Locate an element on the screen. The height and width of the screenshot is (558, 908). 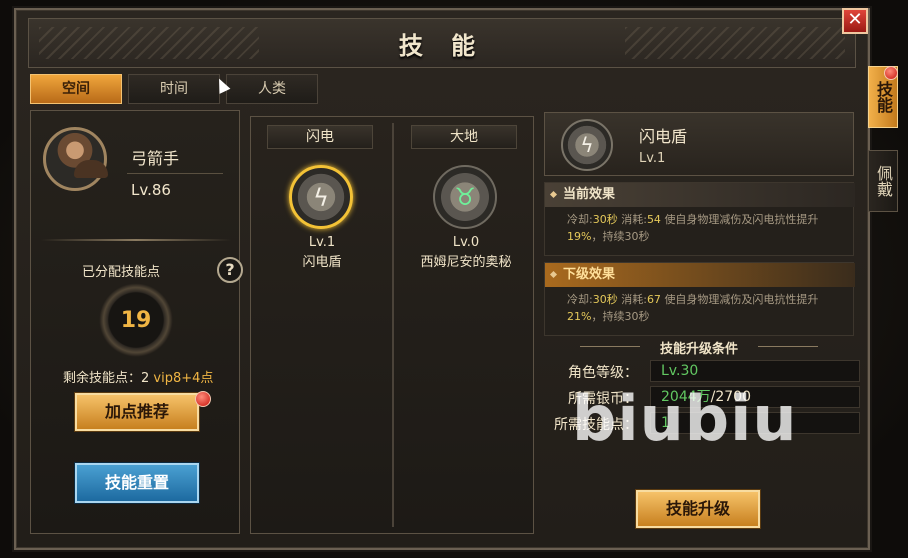
watermark: biubiu is located at coordinates (685, 418).